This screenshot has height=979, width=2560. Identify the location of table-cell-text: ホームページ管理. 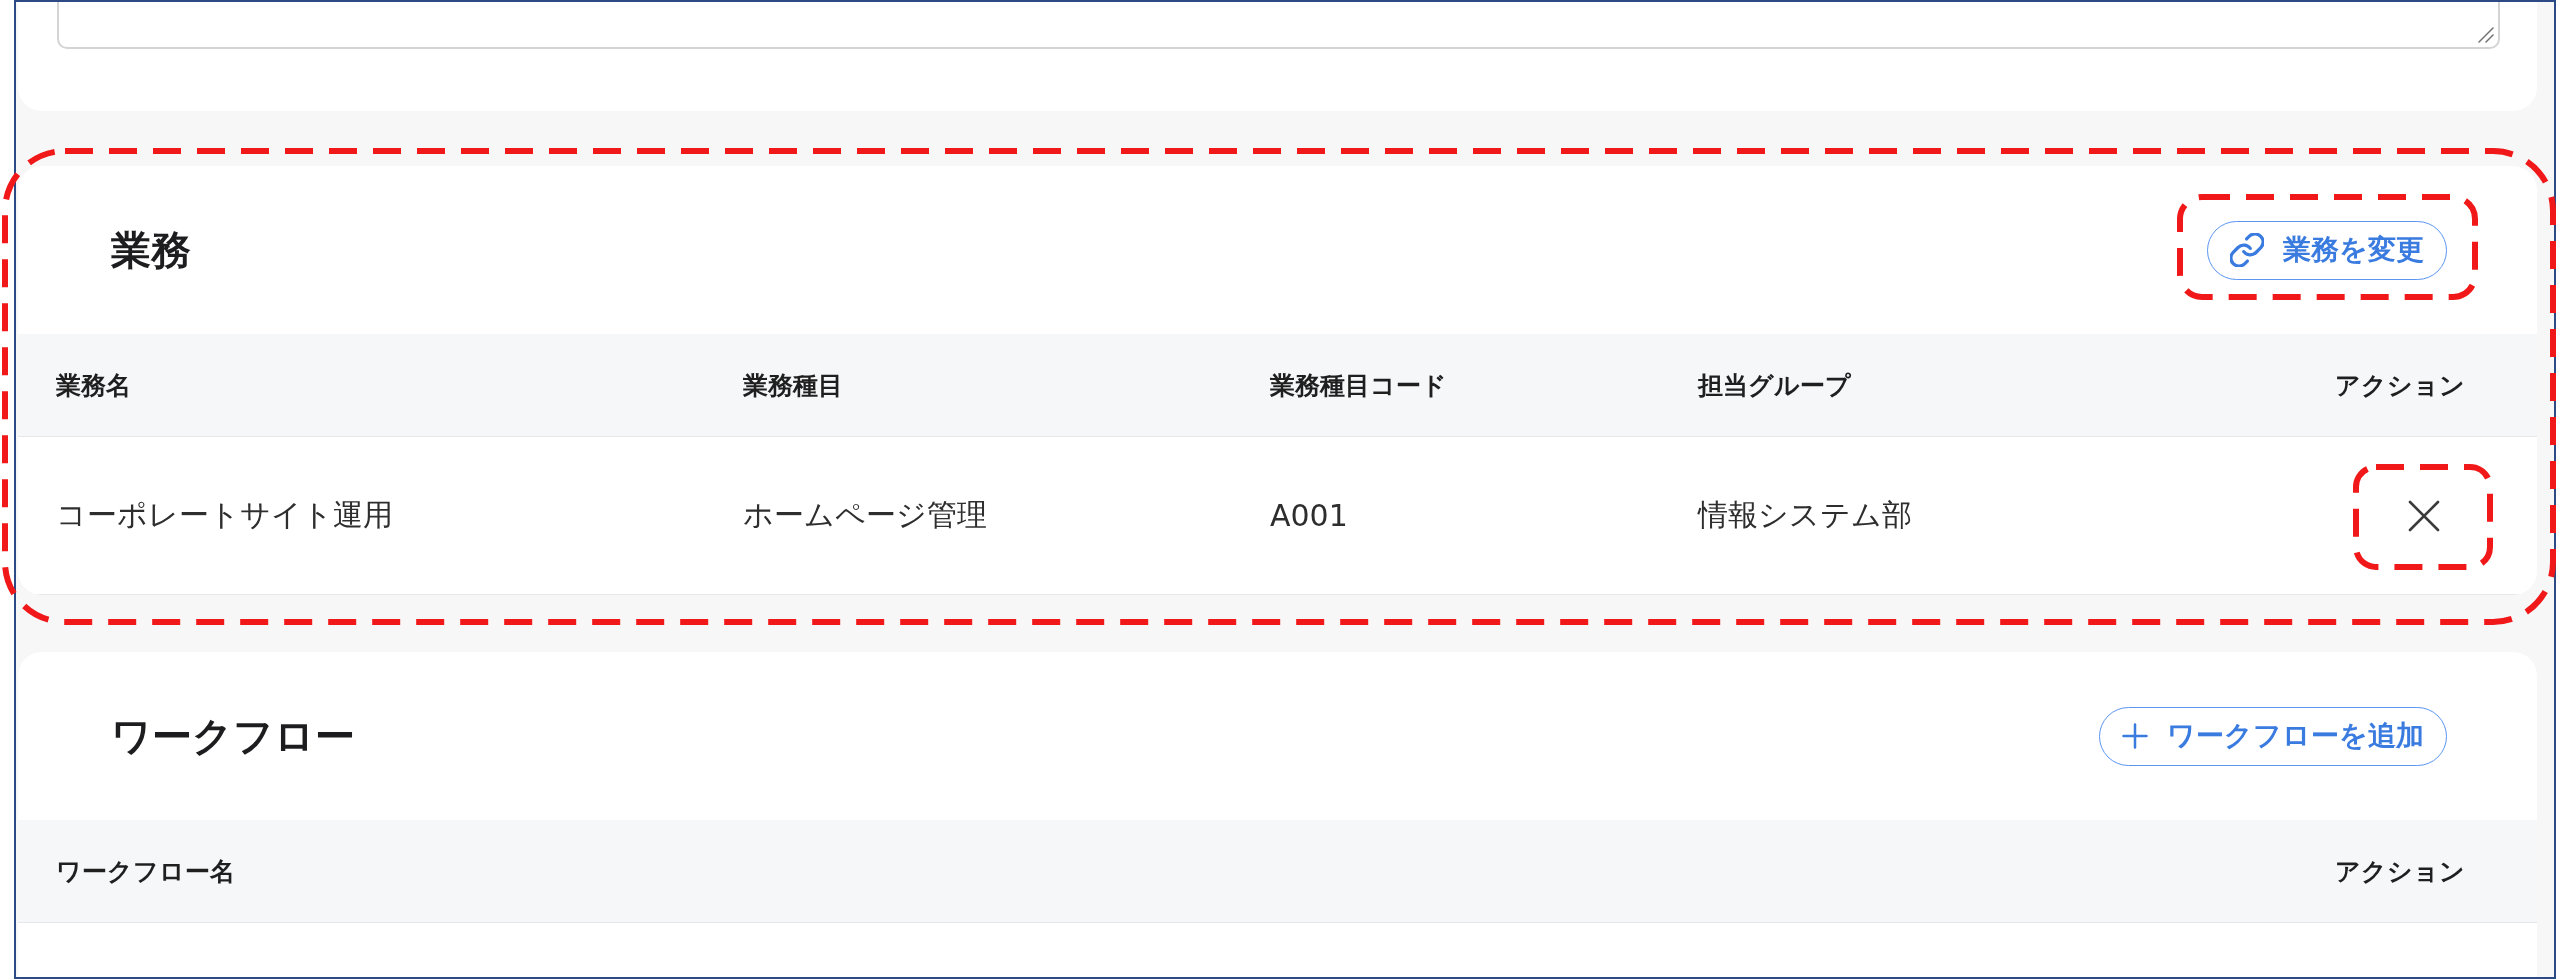
(865, 515).